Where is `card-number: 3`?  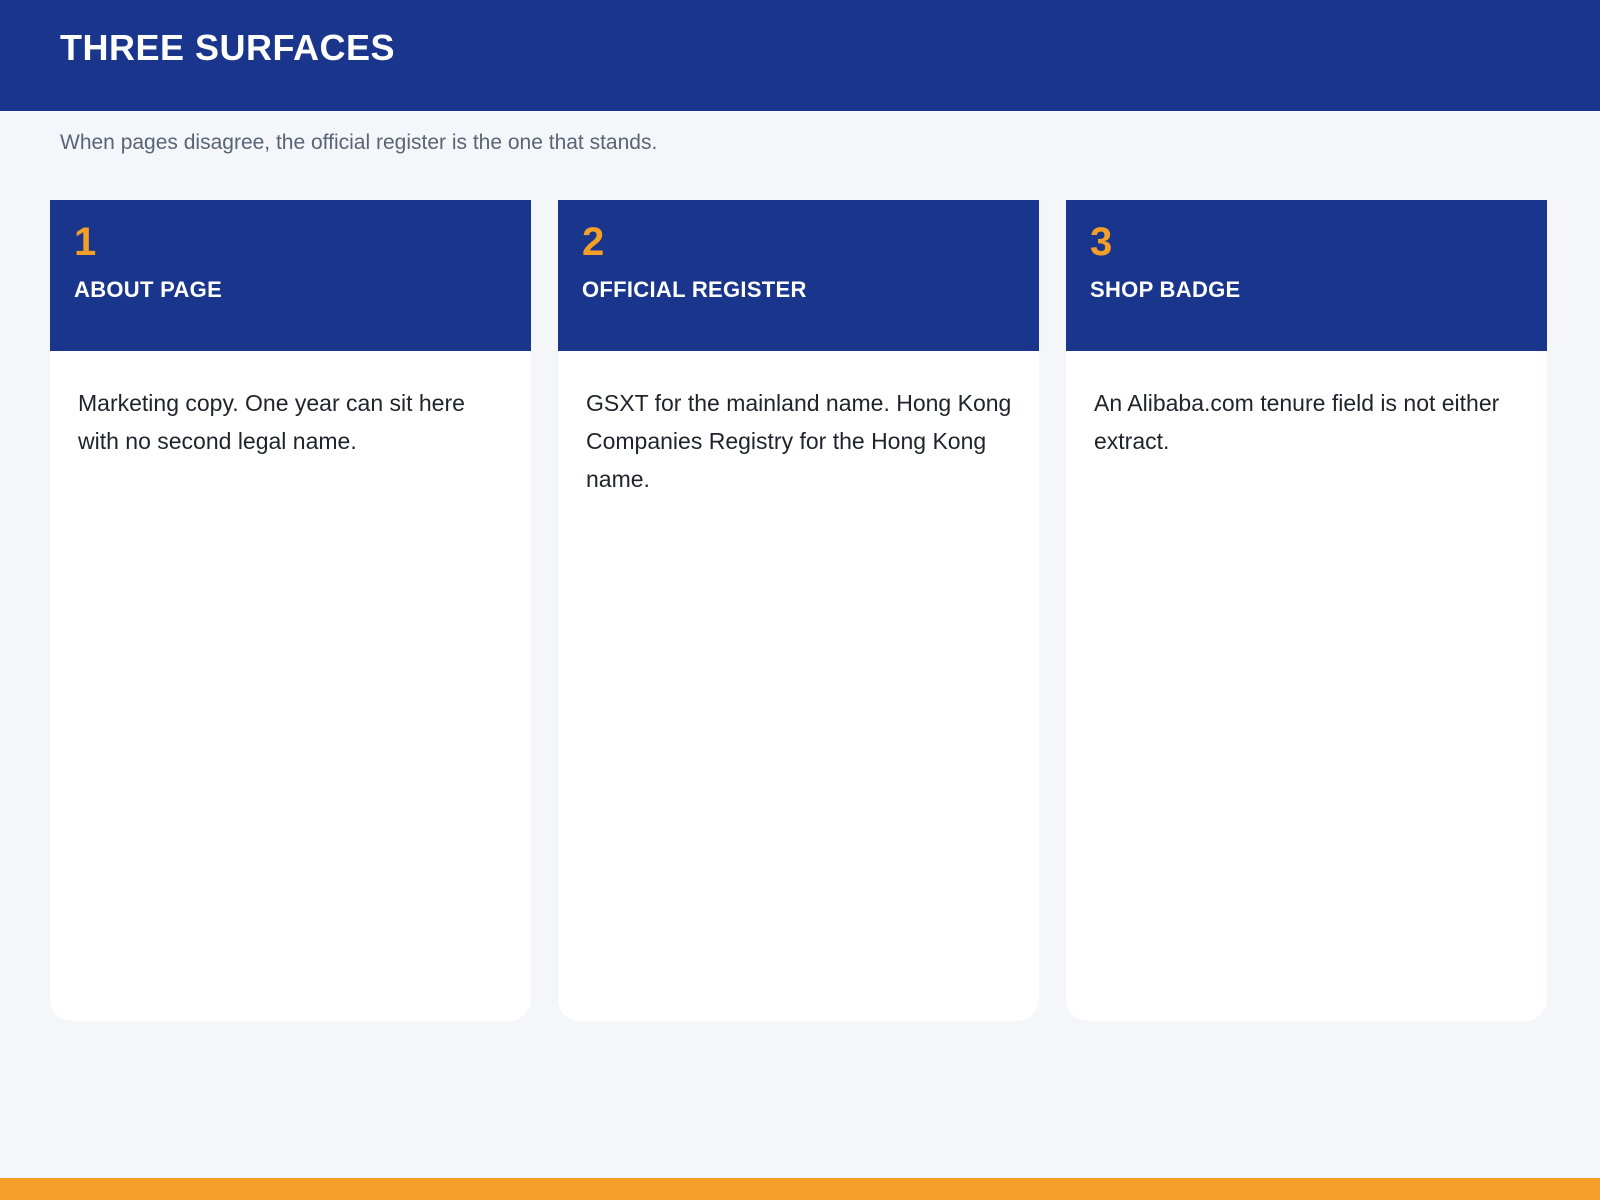 card-number: 3 is located at coordinates (1101, 242).